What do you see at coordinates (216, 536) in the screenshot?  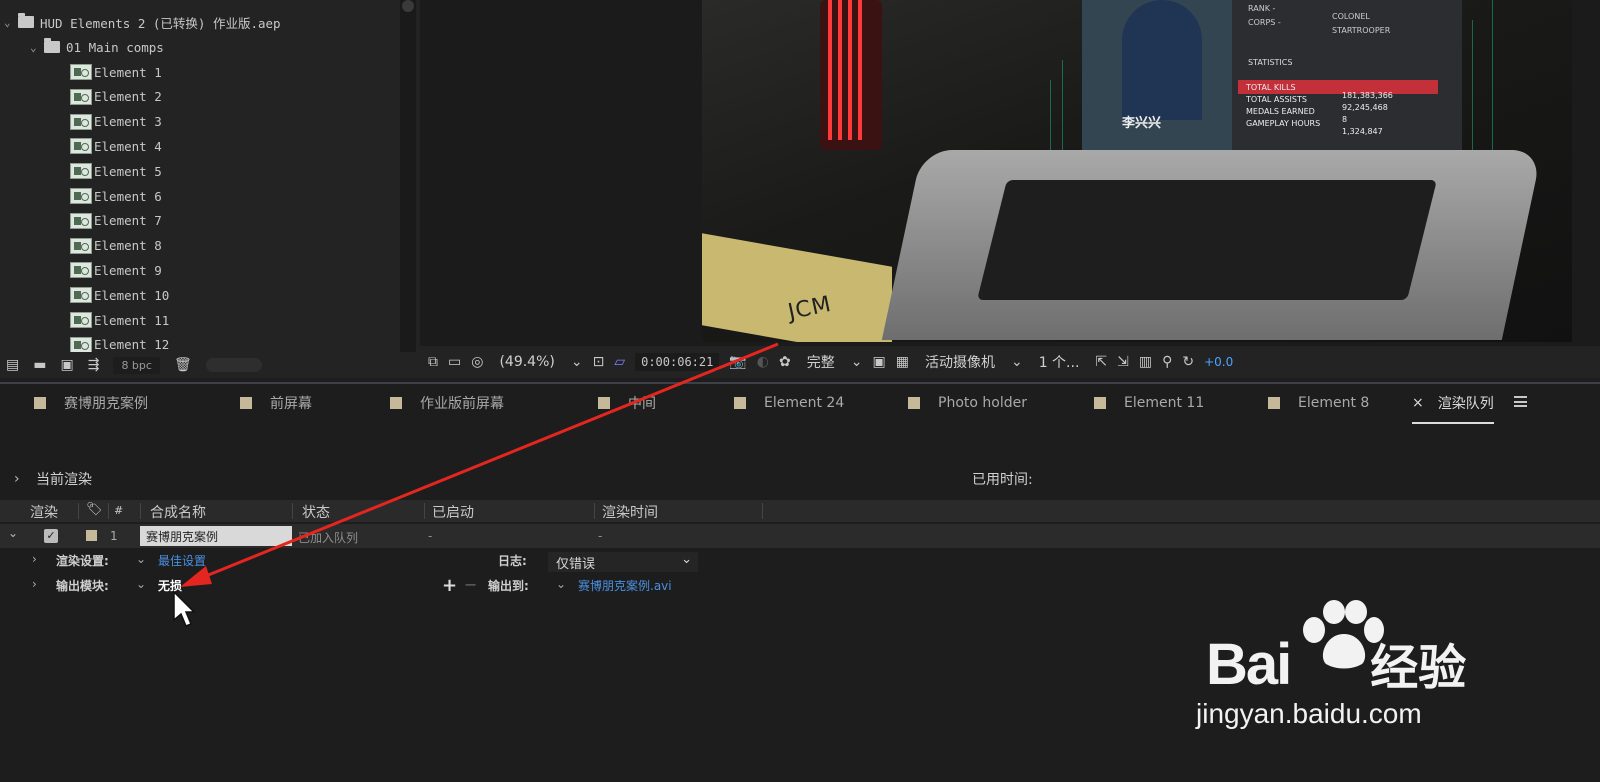 I see `comp-name-field: 赛博朋克案例` at bounding box center [216, 536].